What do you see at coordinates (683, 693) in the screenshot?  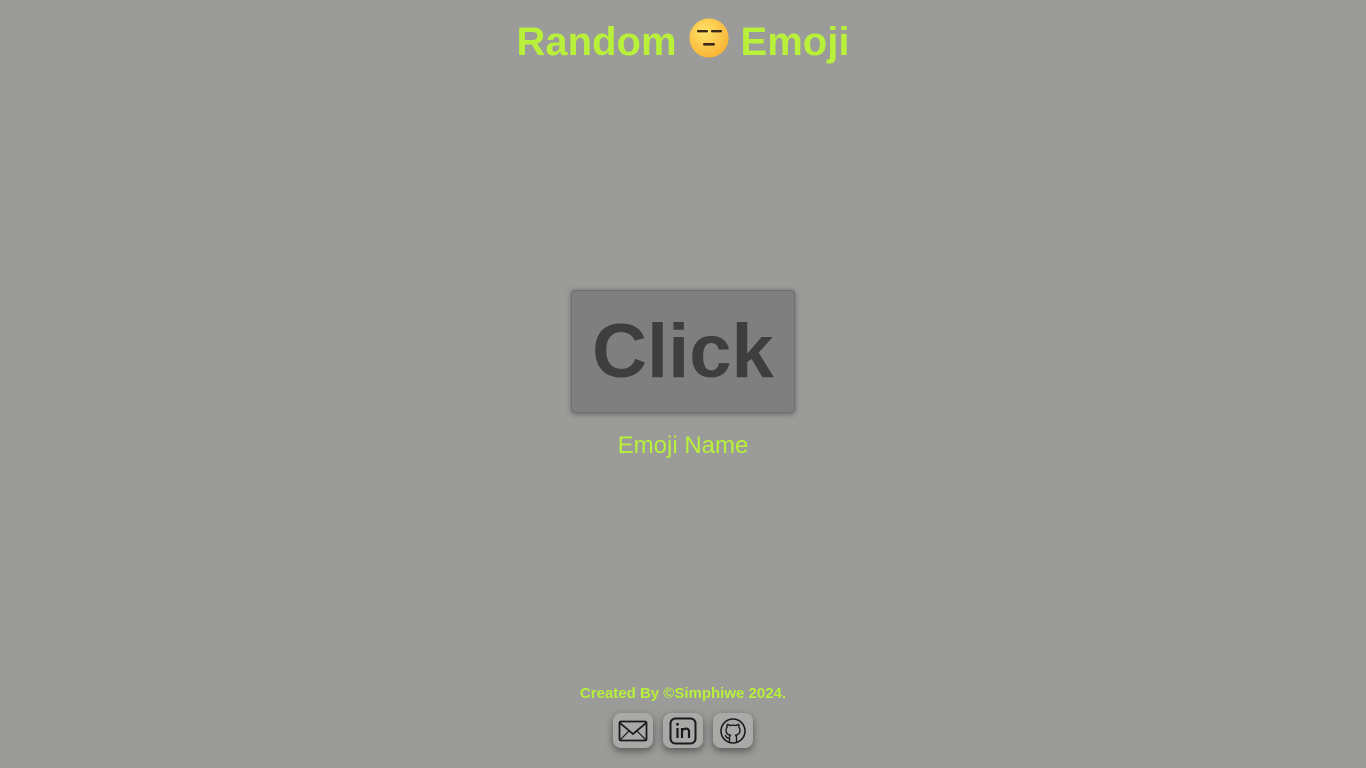 I see `footer-credit: Created By ©Simphiwe 2024.` at bounding box center [683, 693].